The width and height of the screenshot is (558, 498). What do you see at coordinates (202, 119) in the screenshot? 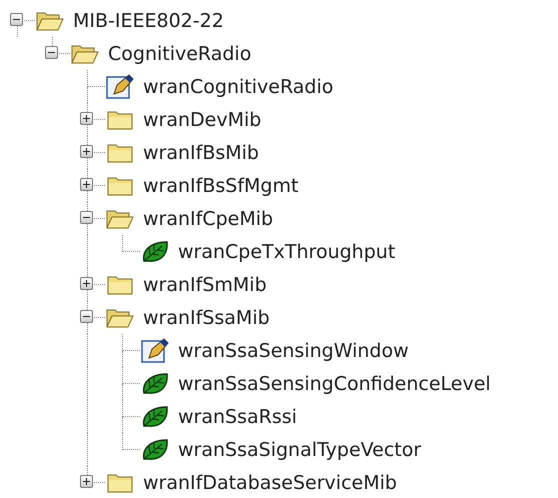
I see `tree-node-label: wranDevMib` at bounding box center [202, 119].